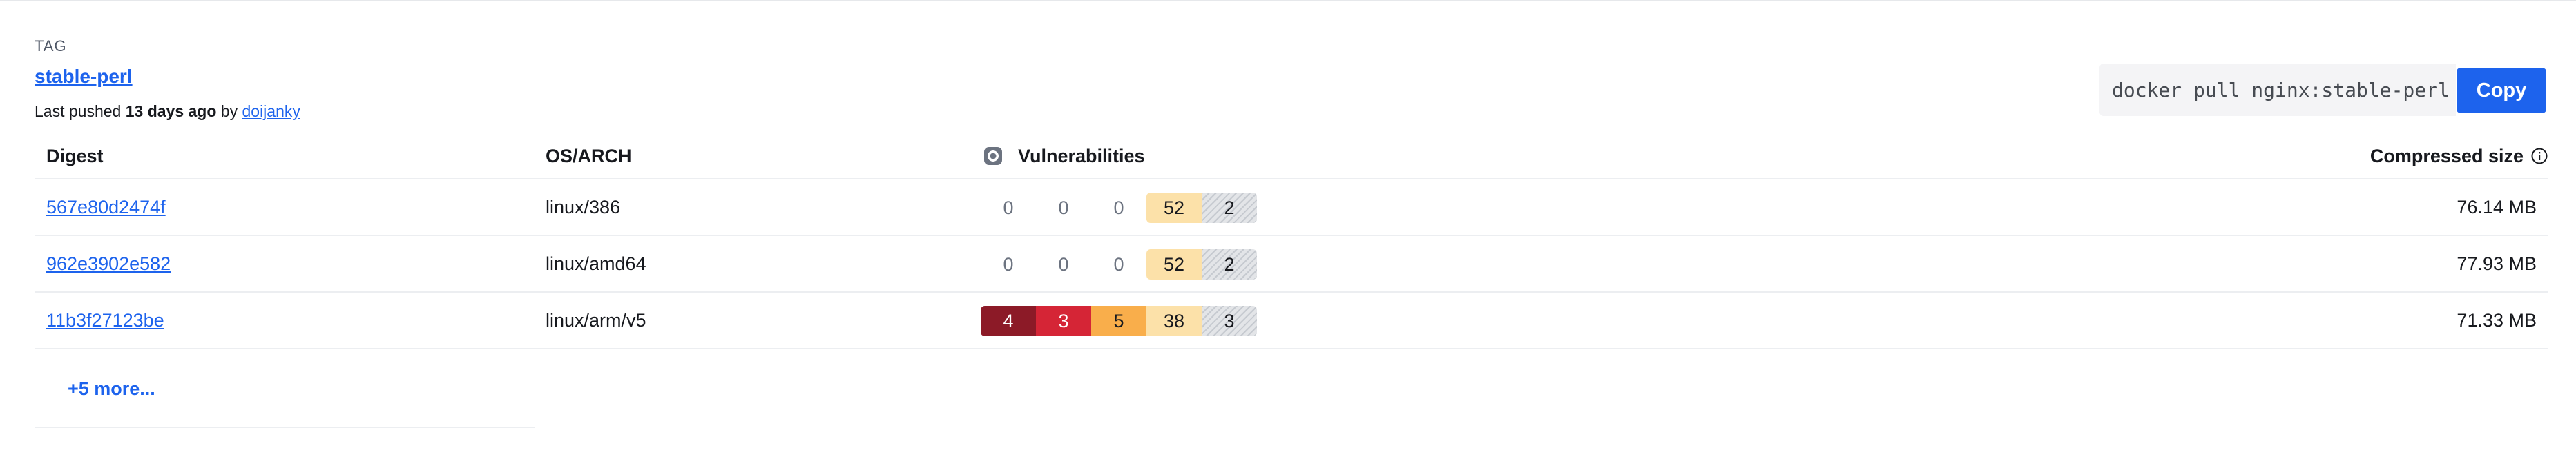 The image size is (2576, 457). I want to click on os-arch: linux/arm/v5, so click(596, 320).